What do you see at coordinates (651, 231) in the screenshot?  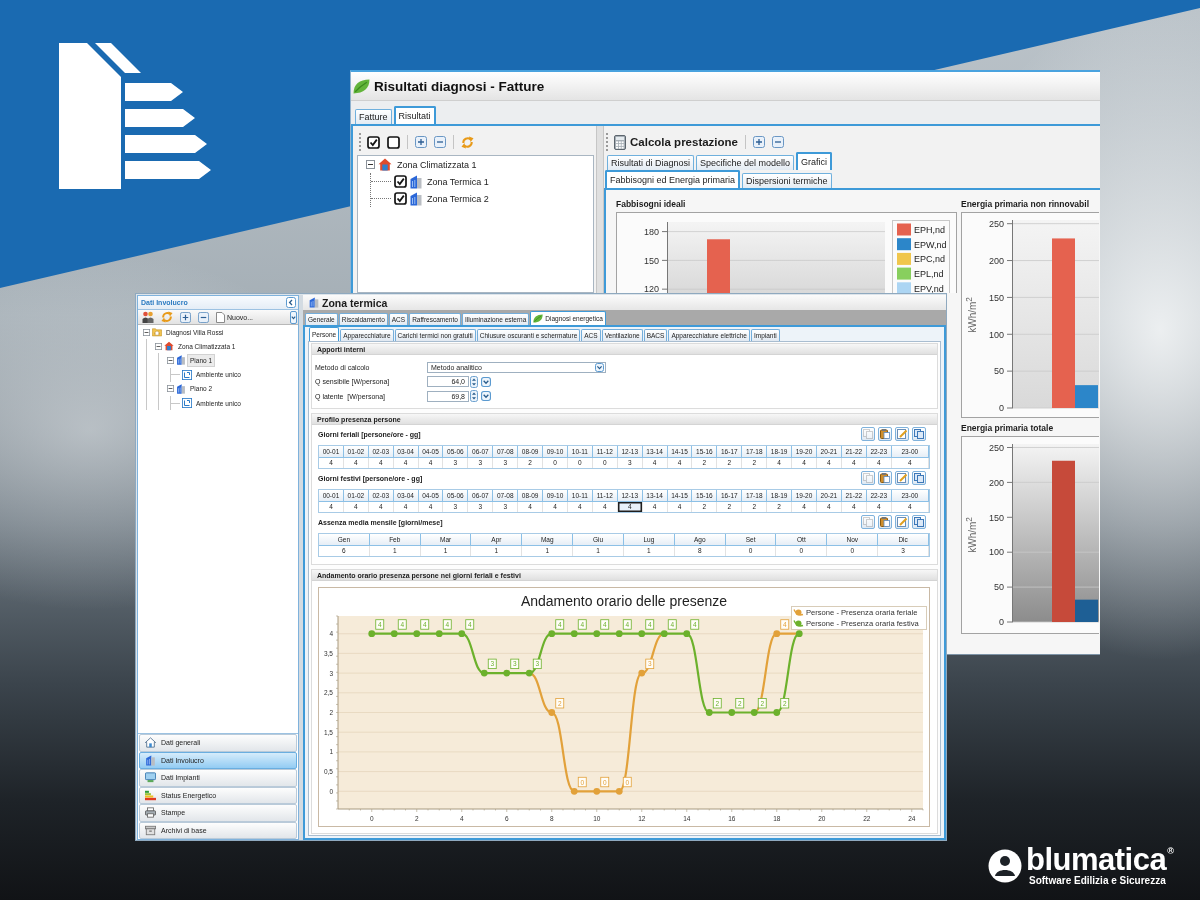 I see `axis-tick-label: 180` at bounding box center [651, 231].